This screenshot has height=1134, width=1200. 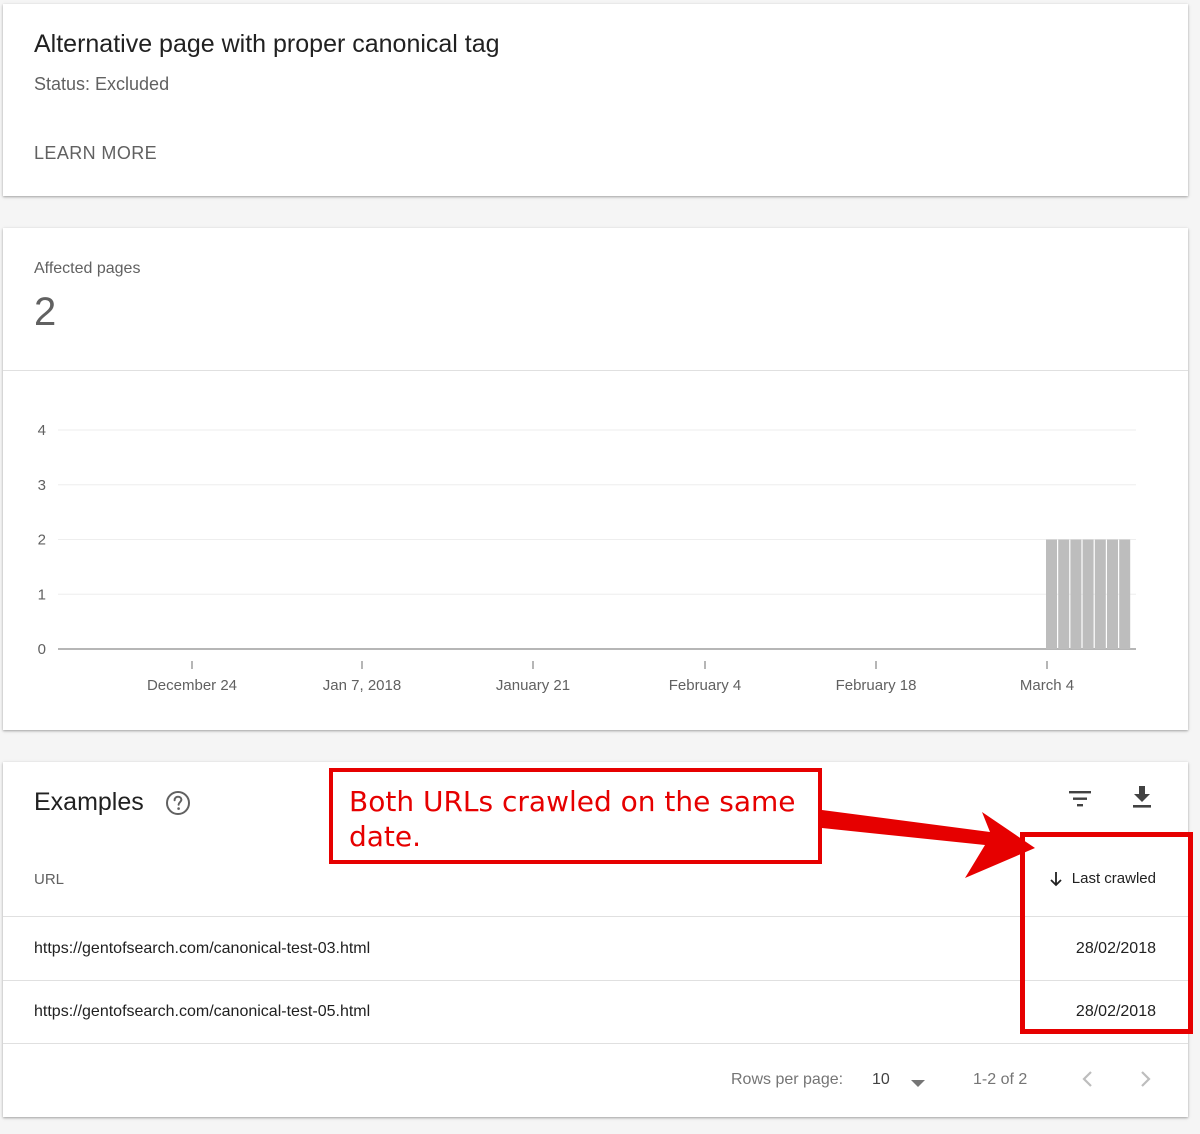 I want to click on y-tick-label: 2, so click(x=42, y=540).